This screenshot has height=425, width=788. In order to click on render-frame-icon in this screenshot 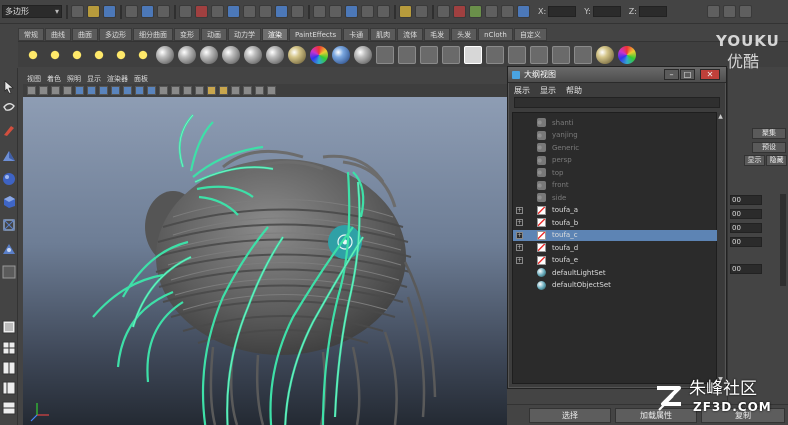, I will do `click(443, 11)`.